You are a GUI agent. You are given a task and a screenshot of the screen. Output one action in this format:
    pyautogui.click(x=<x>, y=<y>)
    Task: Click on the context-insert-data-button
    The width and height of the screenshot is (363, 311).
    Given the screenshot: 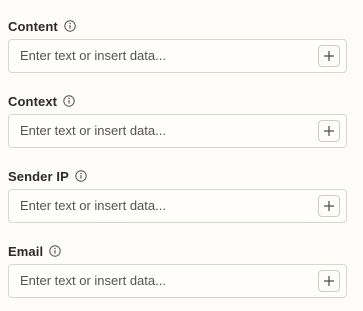 What is the action you would take?
    pyautogui.click(x=329, y=131)
    